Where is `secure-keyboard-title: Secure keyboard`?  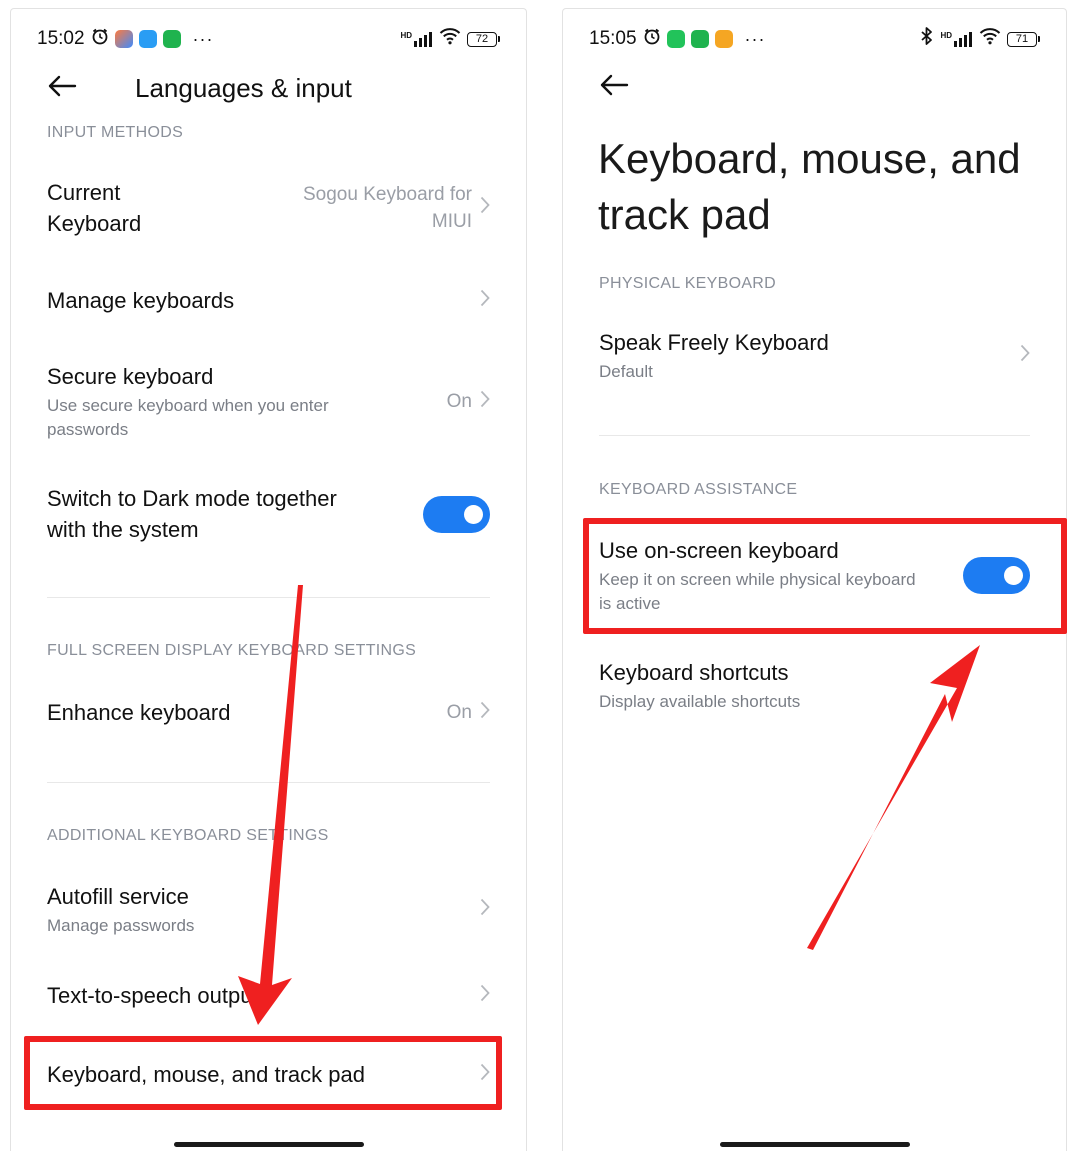
secure-keyboard-title: Secure keyboard is located at coordinates (130, 376).